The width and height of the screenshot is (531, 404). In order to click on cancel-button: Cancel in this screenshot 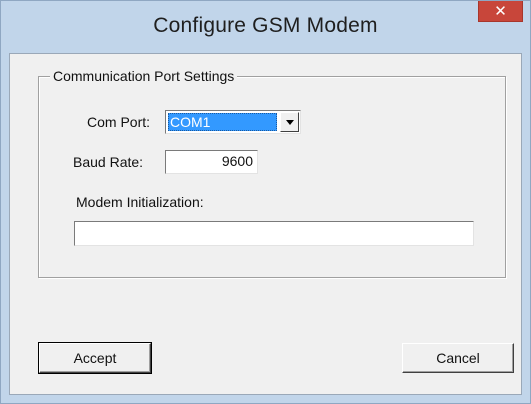, I will do `click(458, 358)`.